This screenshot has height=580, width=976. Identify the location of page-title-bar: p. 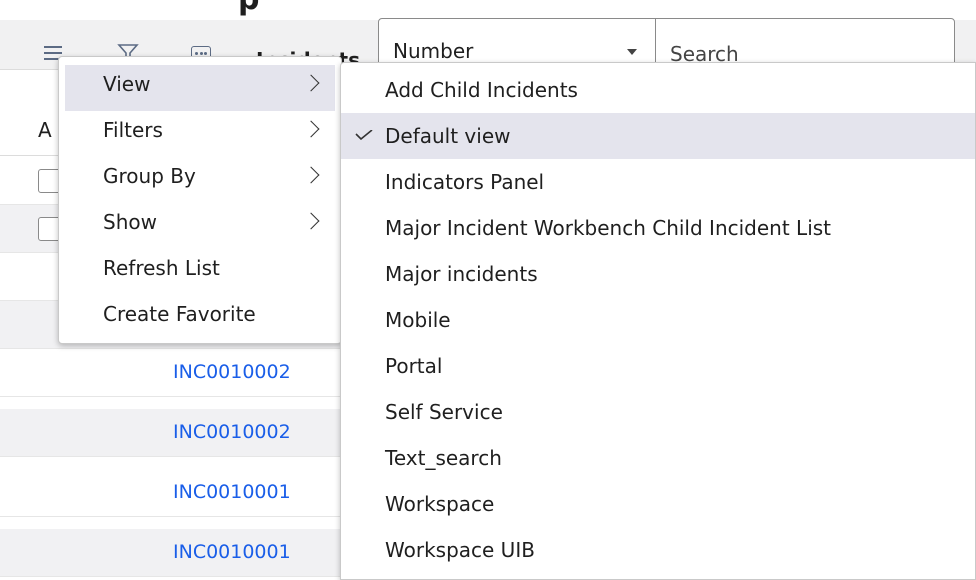
(488, 10).